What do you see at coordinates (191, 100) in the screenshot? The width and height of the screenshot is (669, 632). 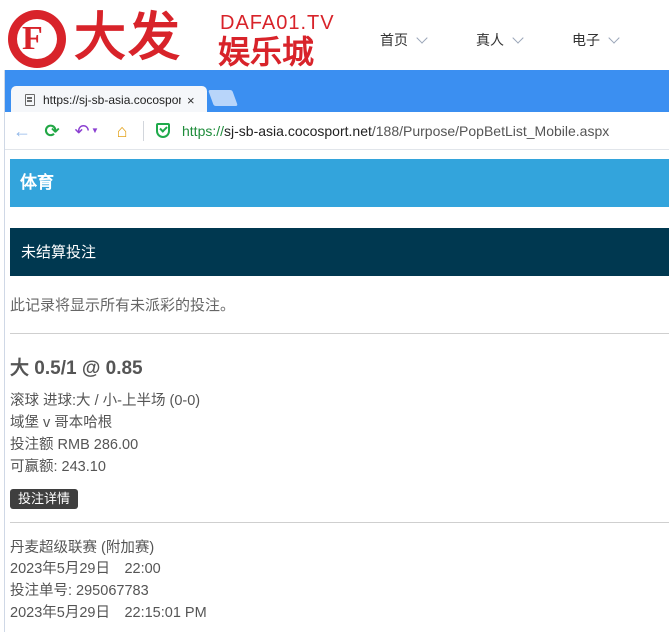 I see `close-icon: ×` at bounding box center [191, 100].